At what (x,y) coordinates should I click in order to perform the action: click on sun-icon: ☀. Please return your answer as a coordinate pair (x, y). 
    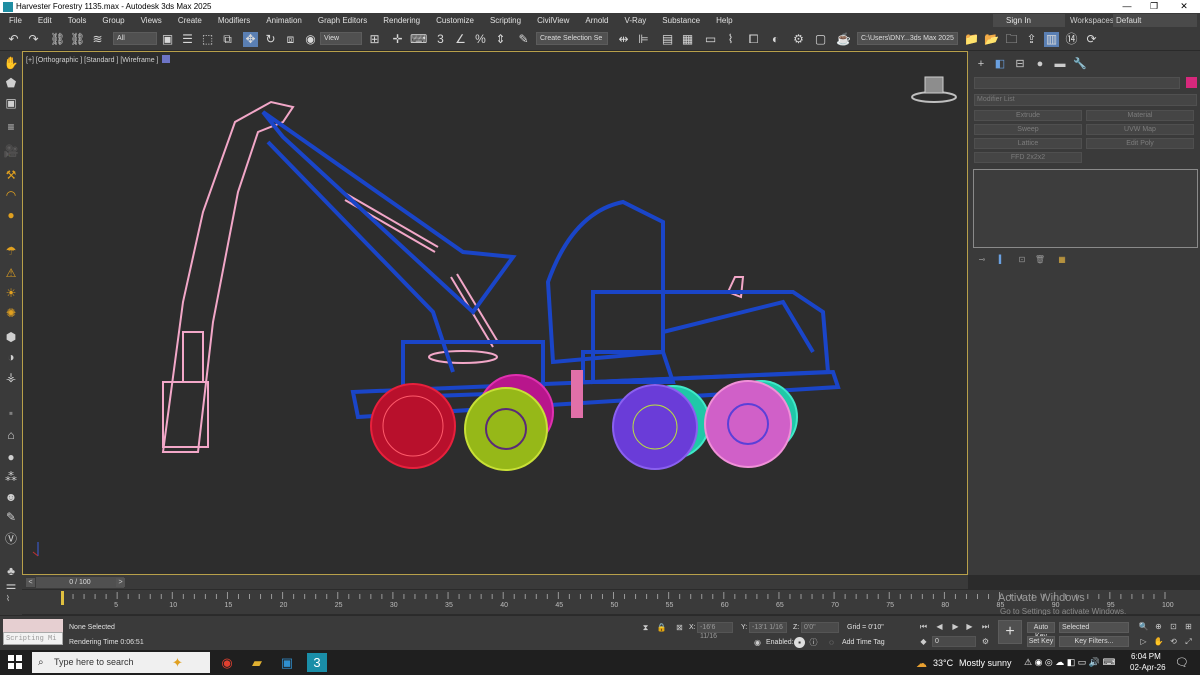
    Looking at the image, I should click on (11, 293).